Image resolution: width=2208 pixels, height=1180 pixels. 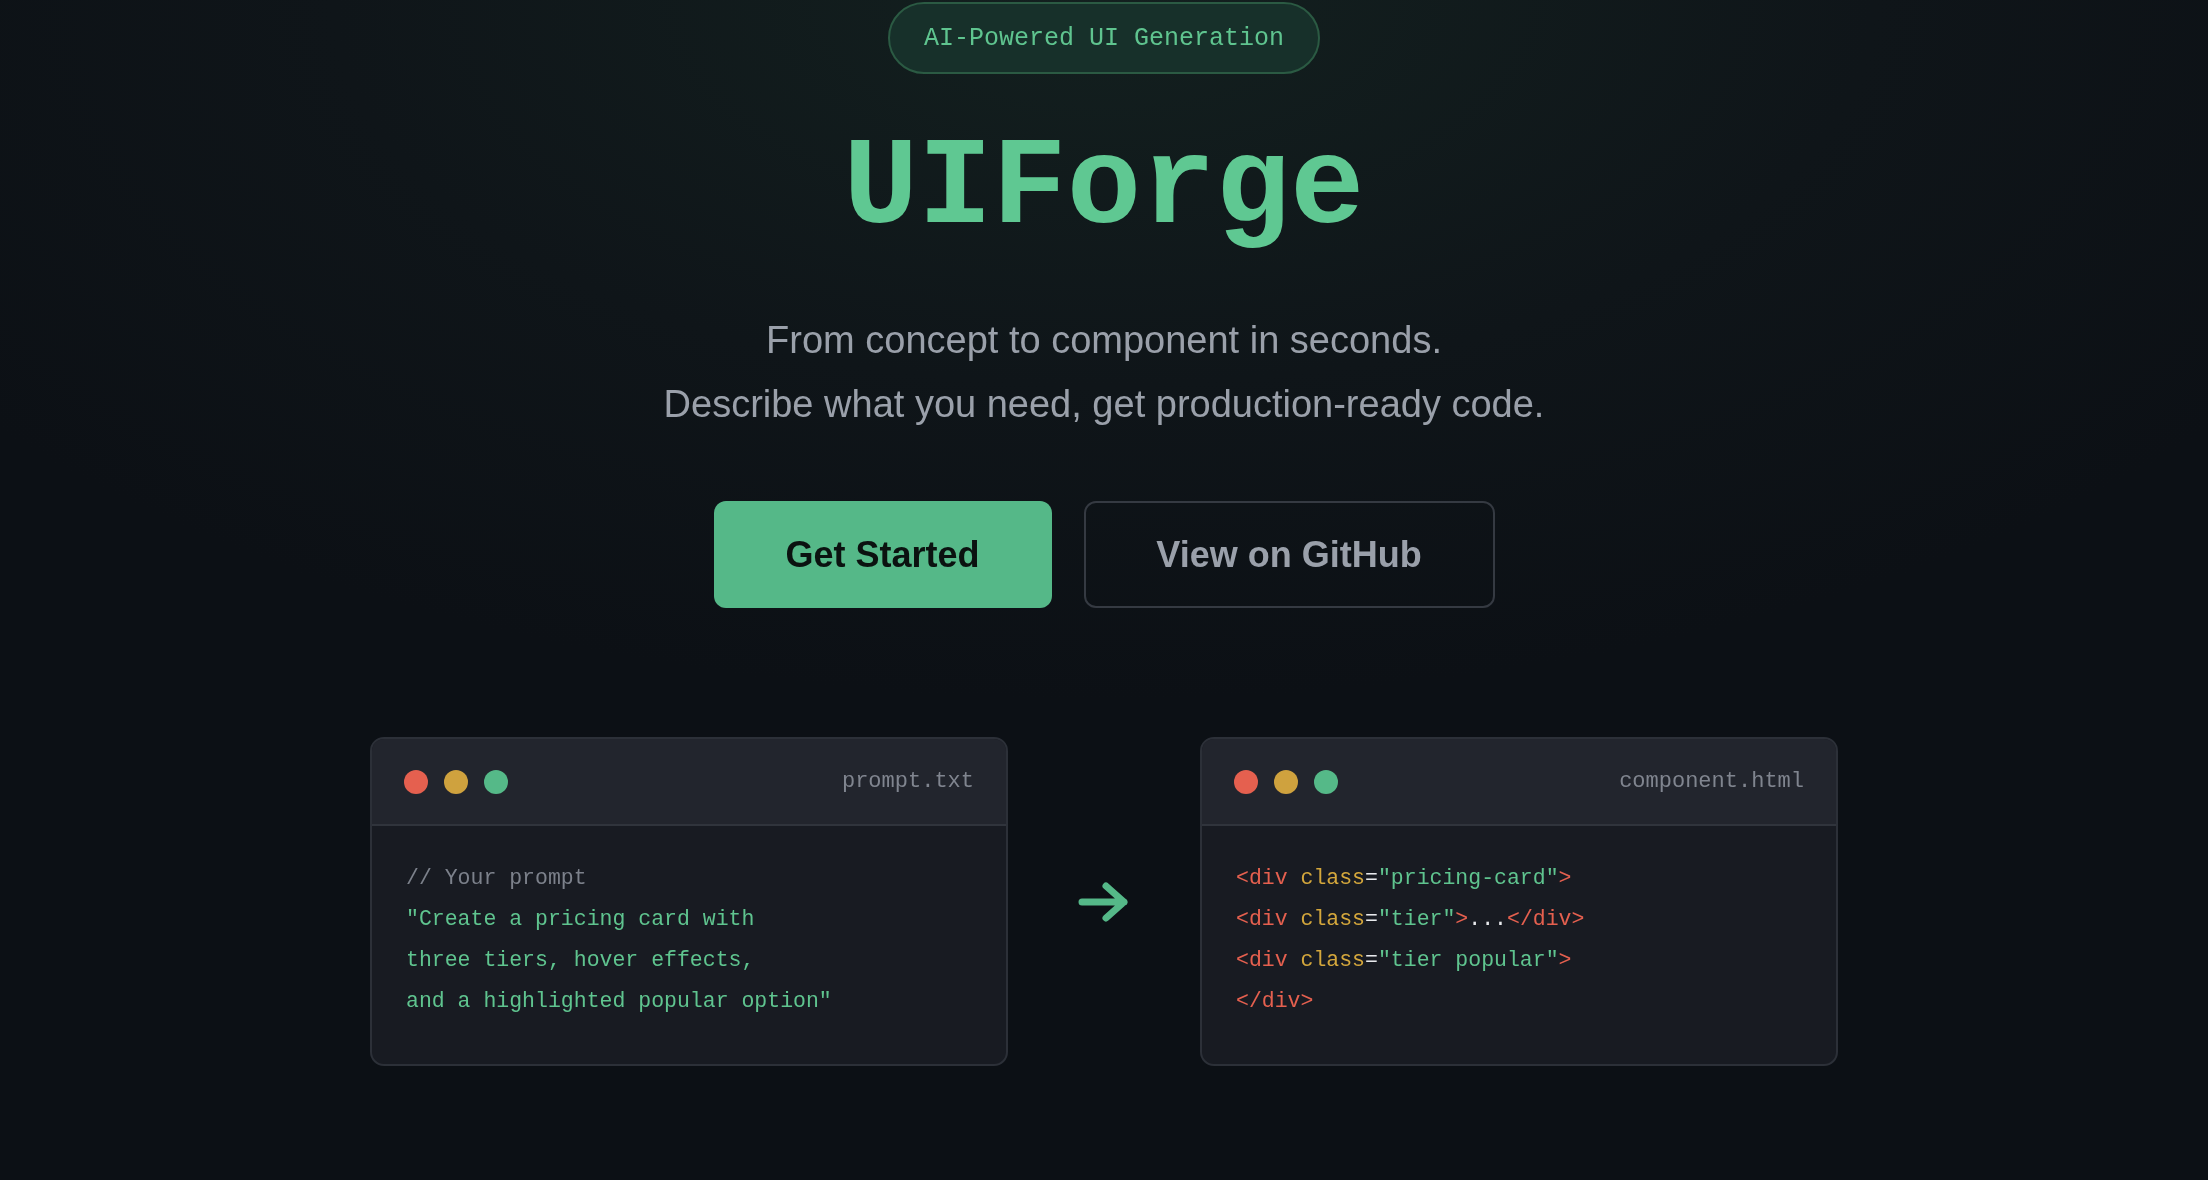 I want to click on code-line: </div>, so click(x=1275, y=1001).